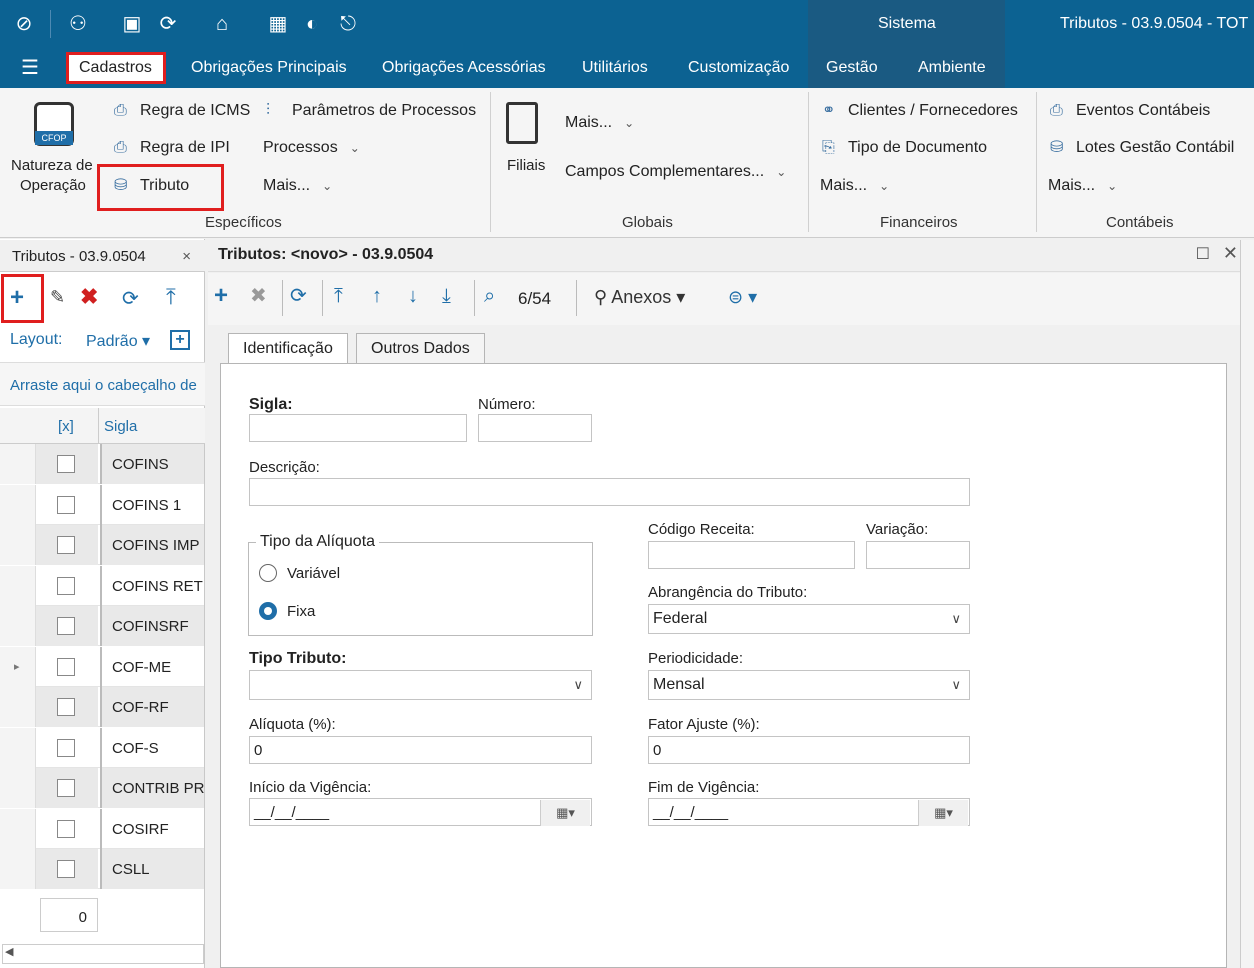 The width and height of the screenshot is (1254, 968). Describe the element at coordinates (809, 812) in the screenshot. I see `fim-vigencia-input: __/__/____ ▦▾` at that location.